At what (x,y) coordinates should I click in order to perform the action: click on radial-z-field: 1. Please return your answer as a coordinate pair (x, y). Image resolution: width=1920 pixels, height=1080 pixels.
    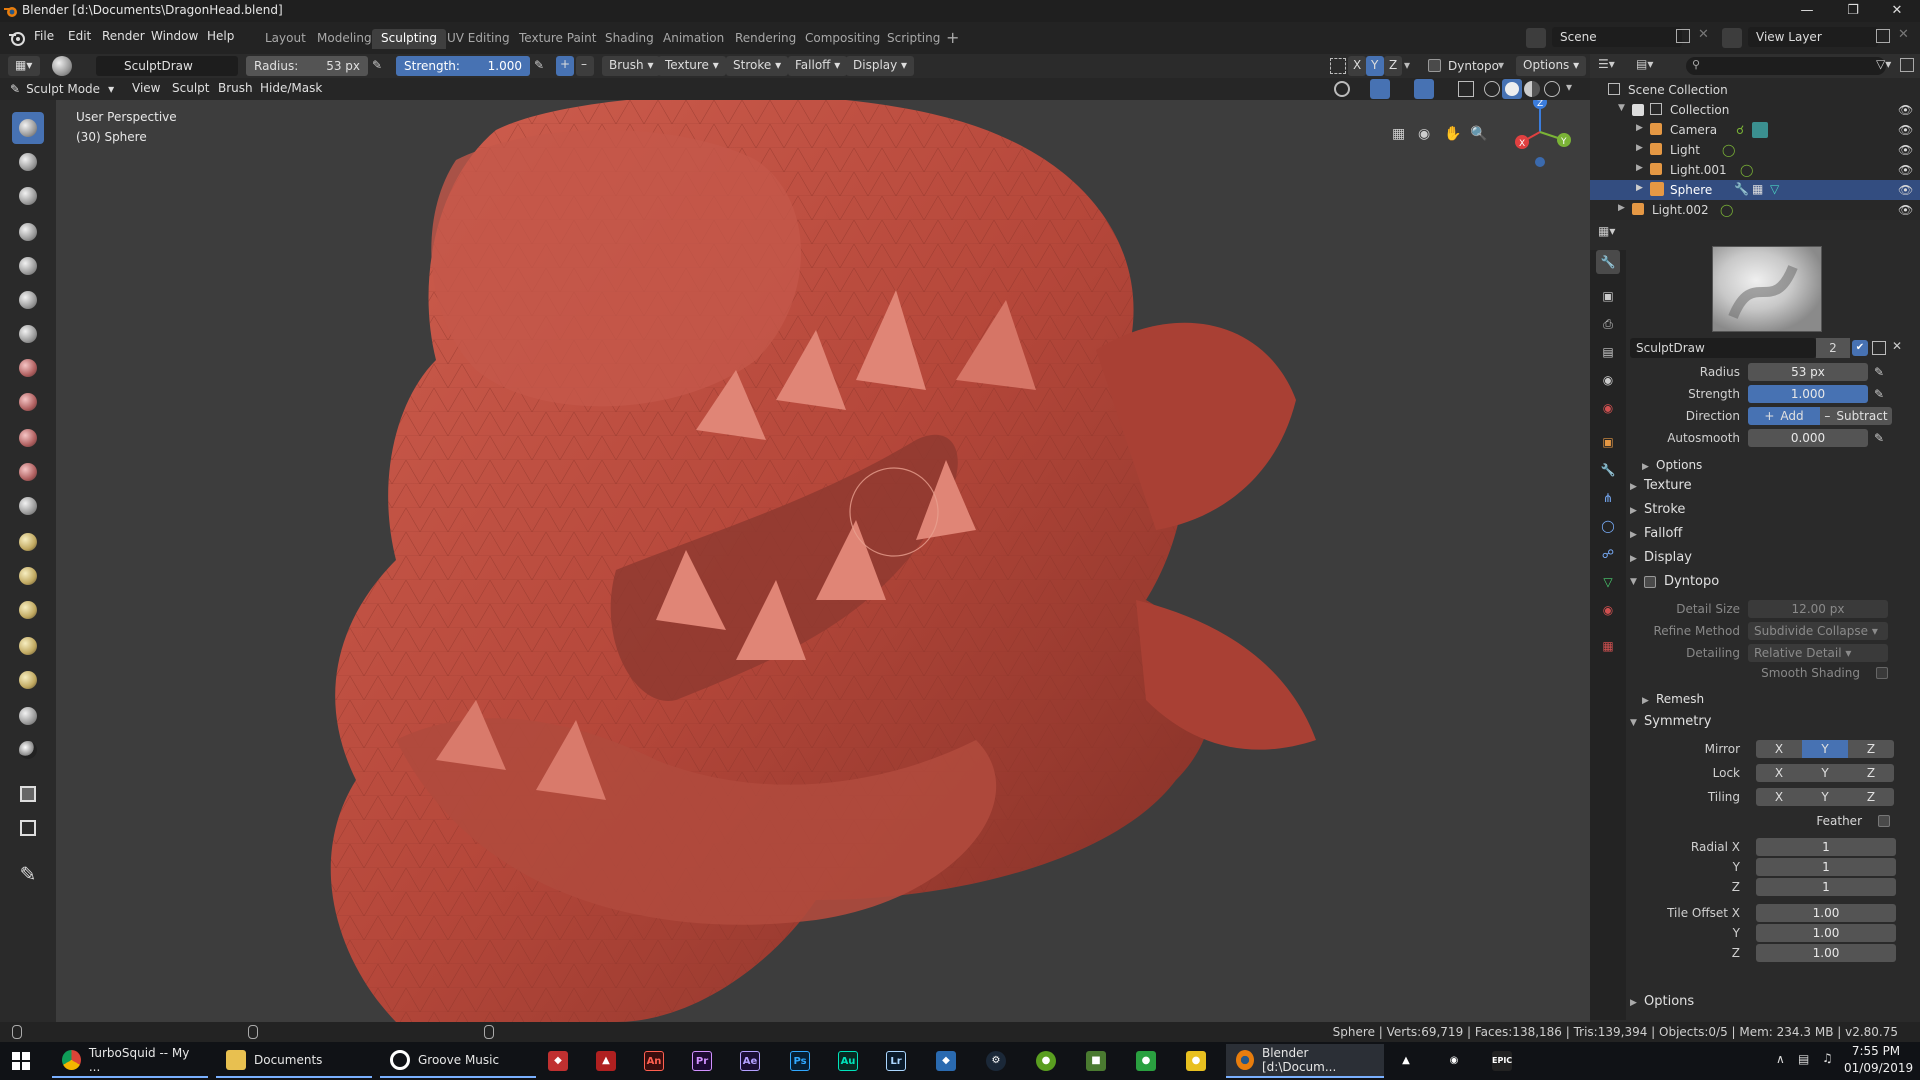
    Looking at the image, I should click on (1826, 887).